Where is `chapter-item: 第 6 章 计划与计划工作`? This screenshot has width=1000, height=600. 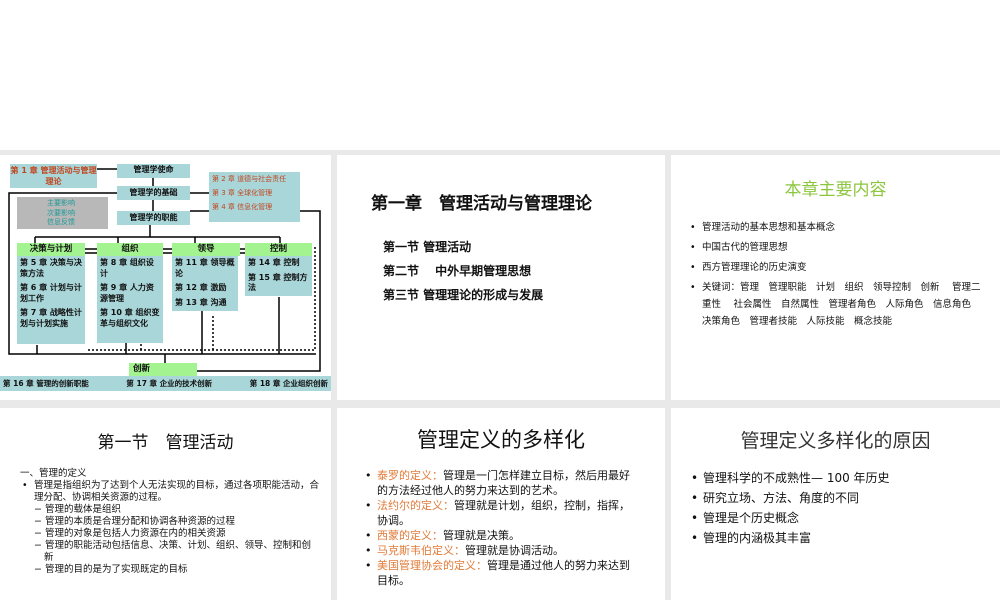 chapter-item: 第 6 章 计划与计划工作 is located at coordinates (51, 293).